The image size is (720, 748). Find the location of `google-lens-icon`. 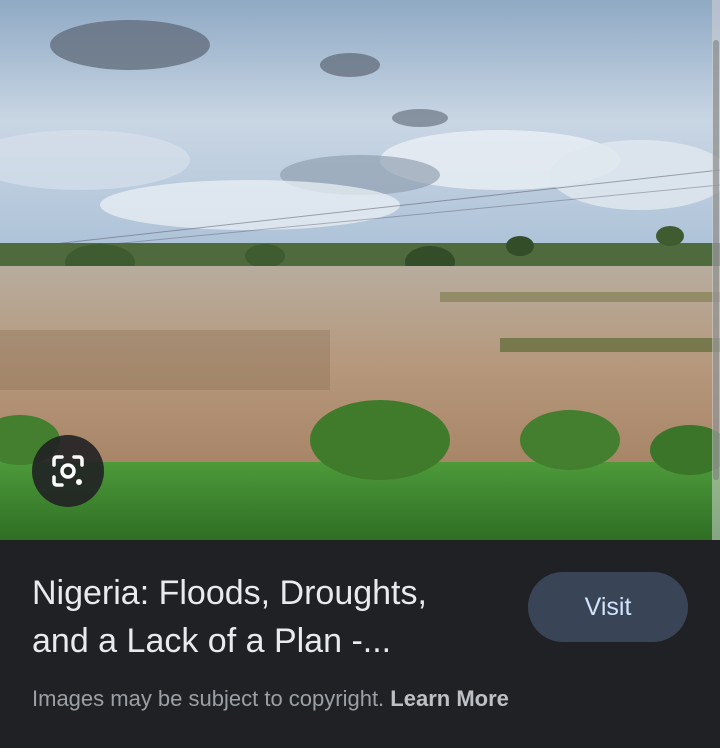

google-lens-icon is located at coordinates (68, 471).